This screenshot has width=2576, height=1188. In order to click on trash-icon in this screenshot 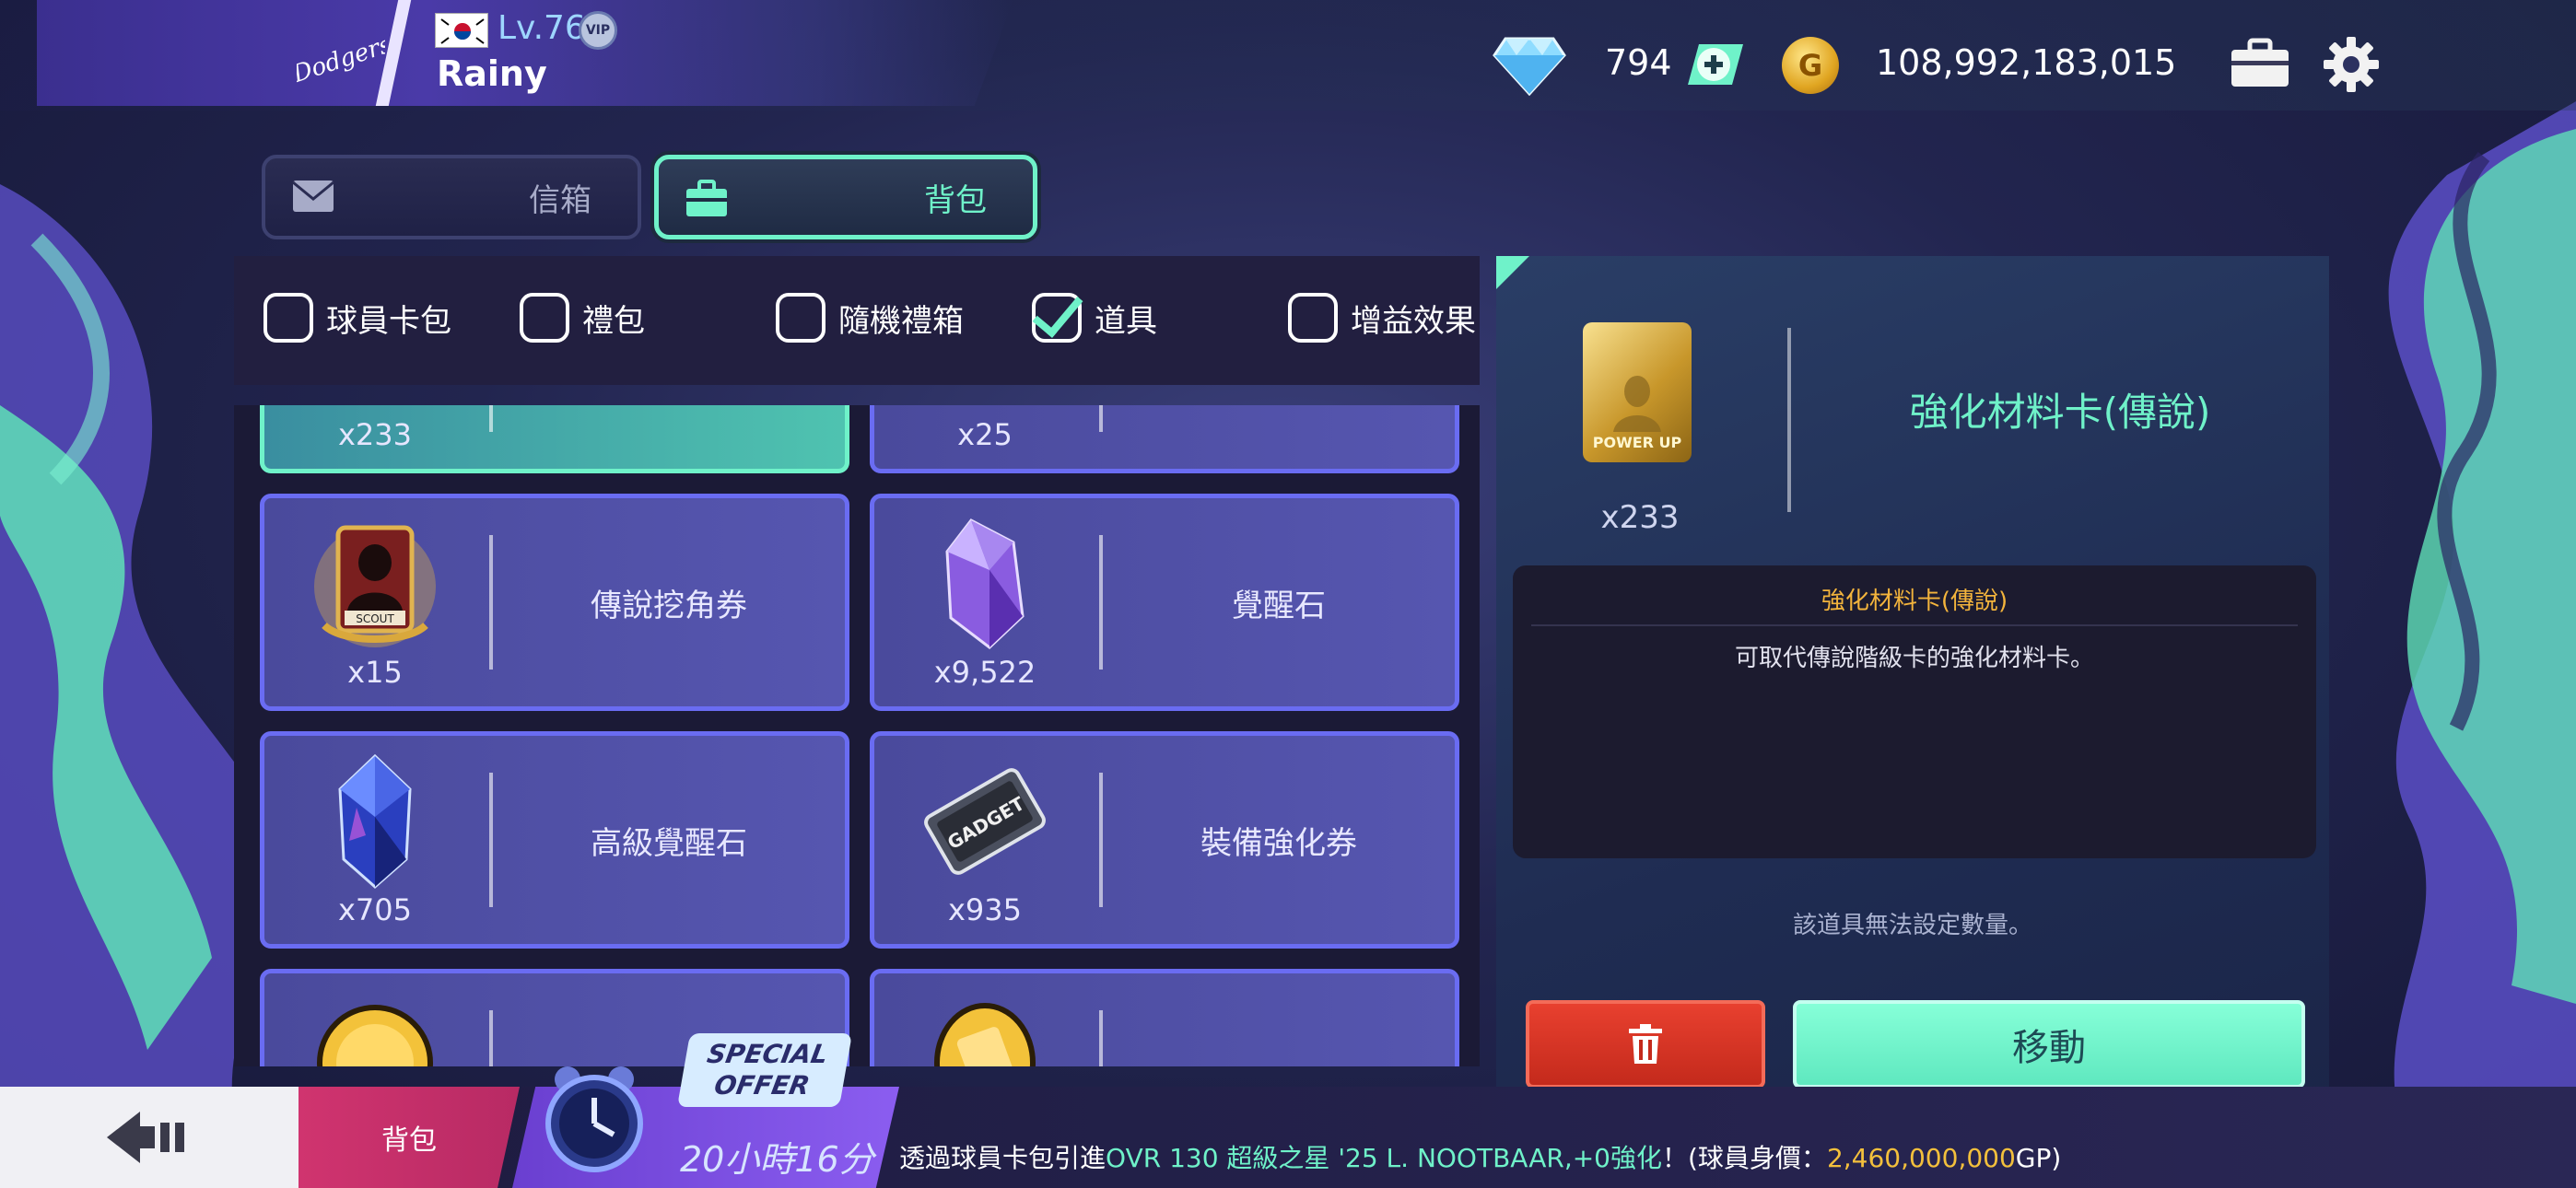, I will do `click(1645, 1044)`.